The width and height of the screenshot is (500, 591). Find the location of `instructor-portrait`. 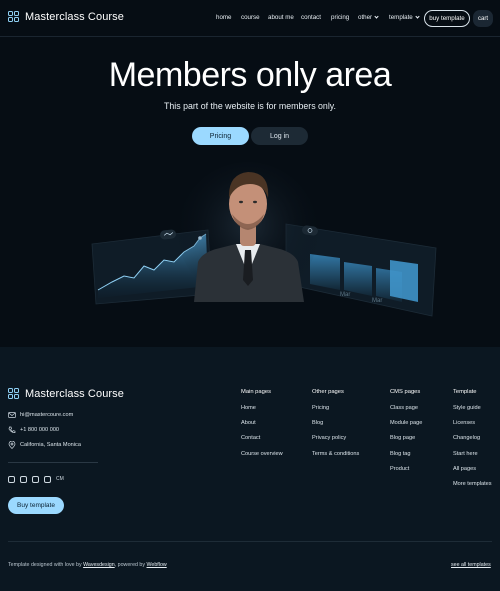

instructor-portrait is located at coordinates (248, 232).